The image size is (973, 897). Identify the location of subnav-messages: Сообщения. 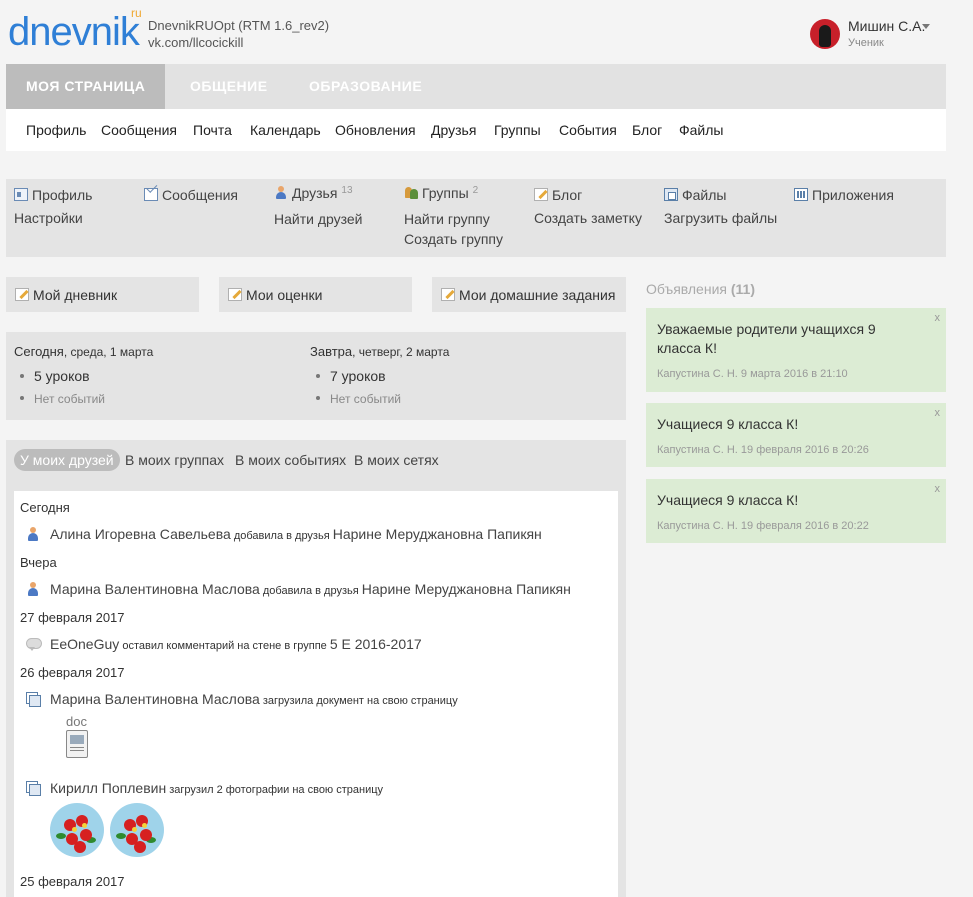
(139, 130).